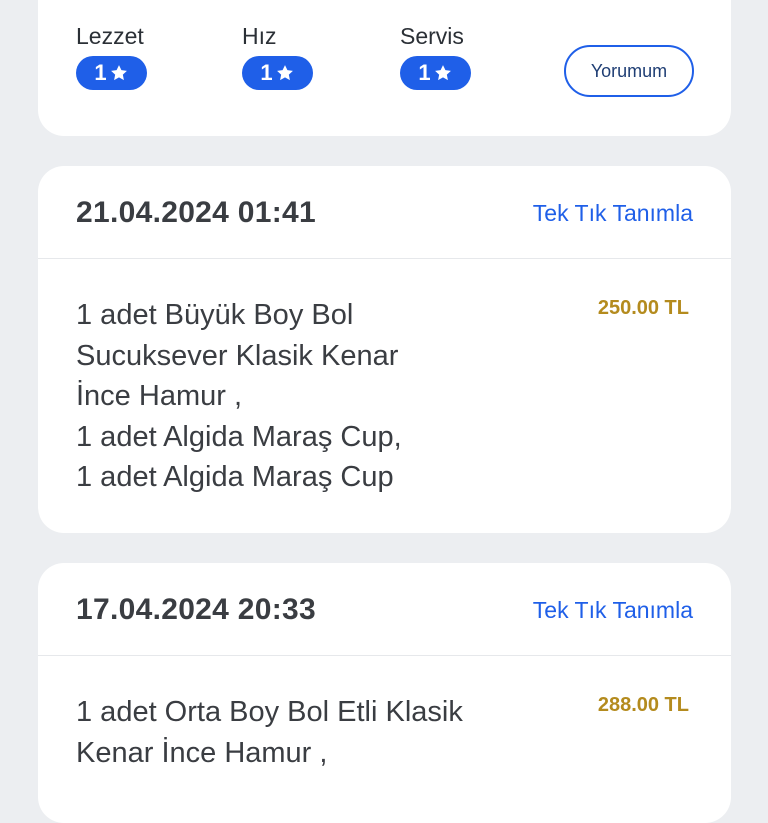 This screenshot has height=823, width=768. Describe the element at coordinates (202, 752) in the screenshot. I see `order-line: Kenar İnce Hamur ,` at that location.